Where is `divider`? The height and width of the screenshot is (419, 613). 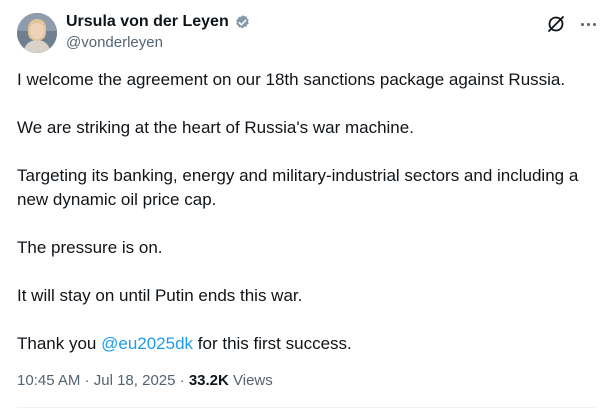 divider is located at coordinates (306, 407).